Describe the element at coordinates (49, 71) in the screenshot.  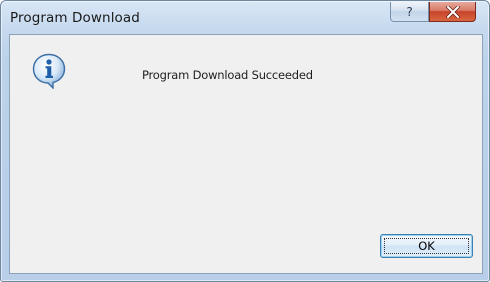
I see `info-icon` at that location.